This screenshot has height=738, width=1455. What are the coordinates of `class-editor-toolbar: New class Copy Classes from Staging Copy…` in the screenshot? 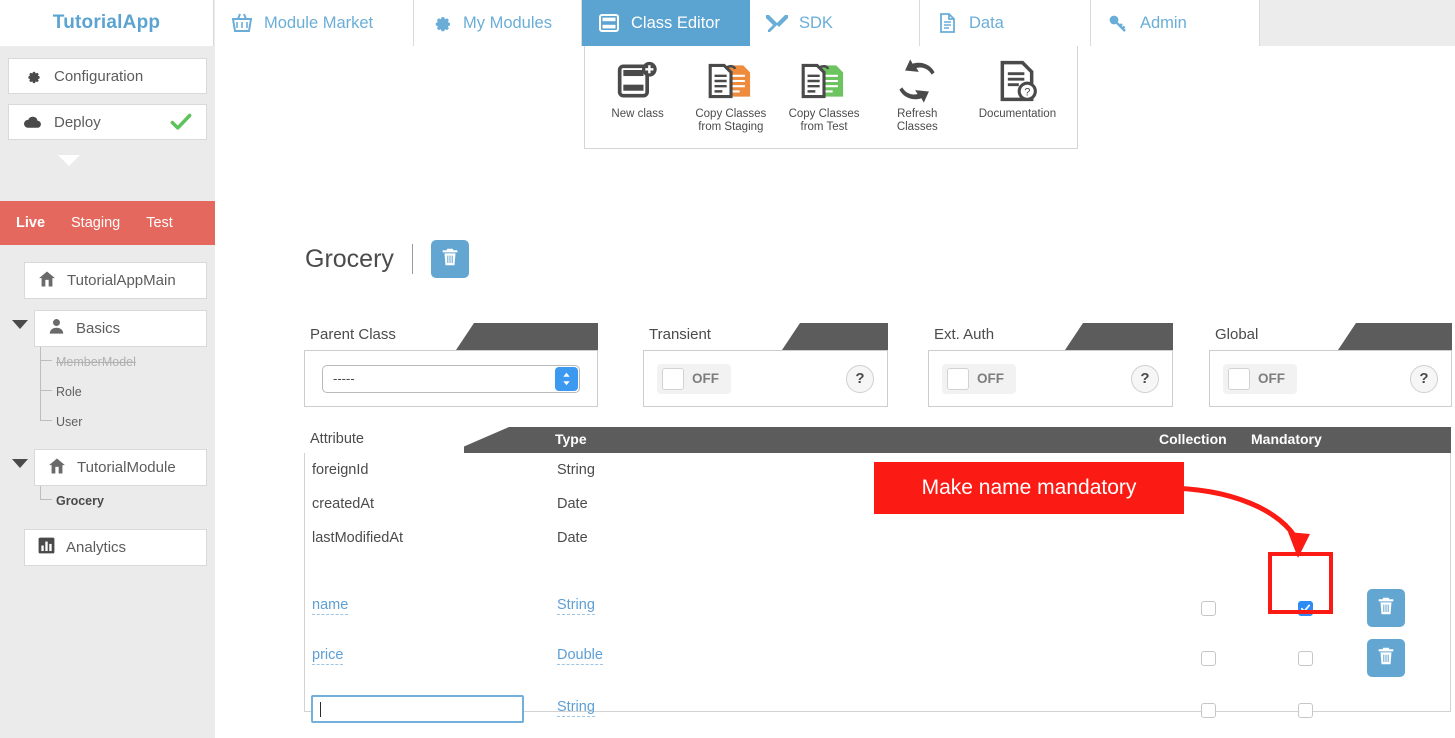 It's located at (831, 97).